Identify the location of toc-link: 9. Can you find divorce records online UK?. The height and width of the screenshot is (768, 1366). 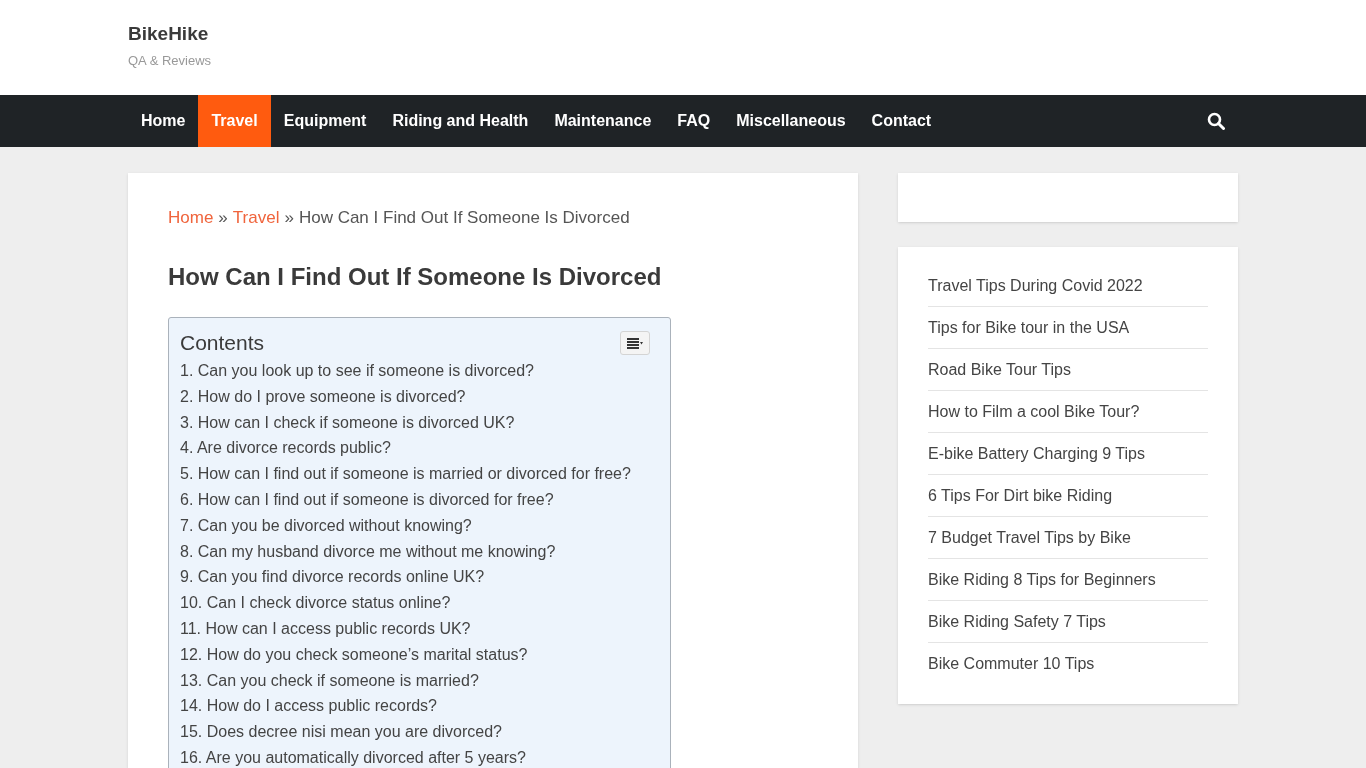
(332, 577).